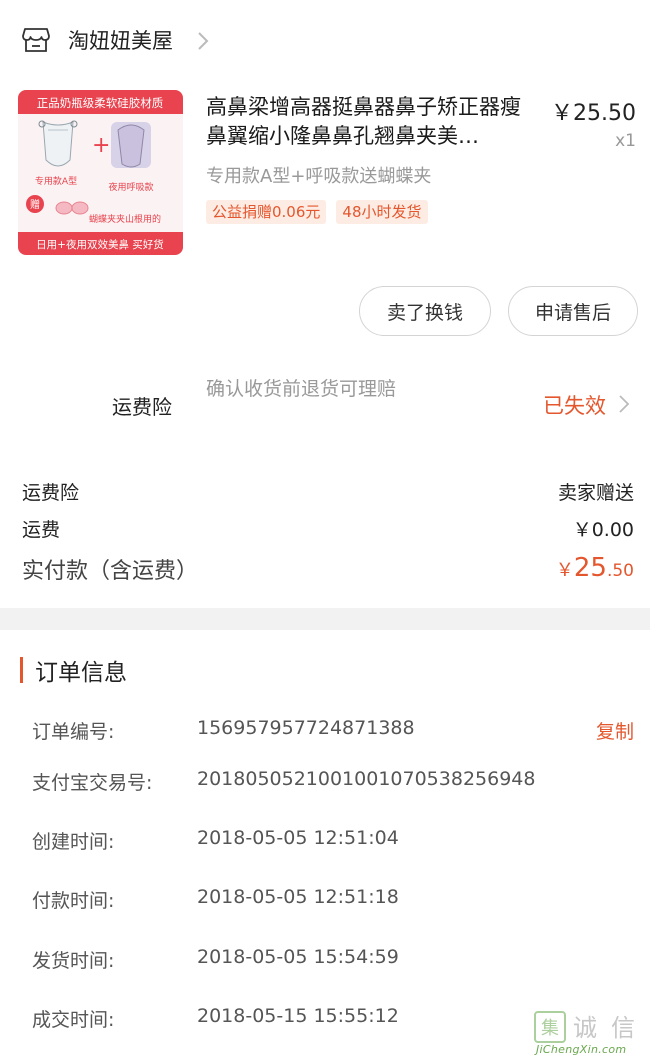 The height and width of the screenshot is (1060, 650). I want to click on fee-shipping-label: 运费, so click(41, 530).